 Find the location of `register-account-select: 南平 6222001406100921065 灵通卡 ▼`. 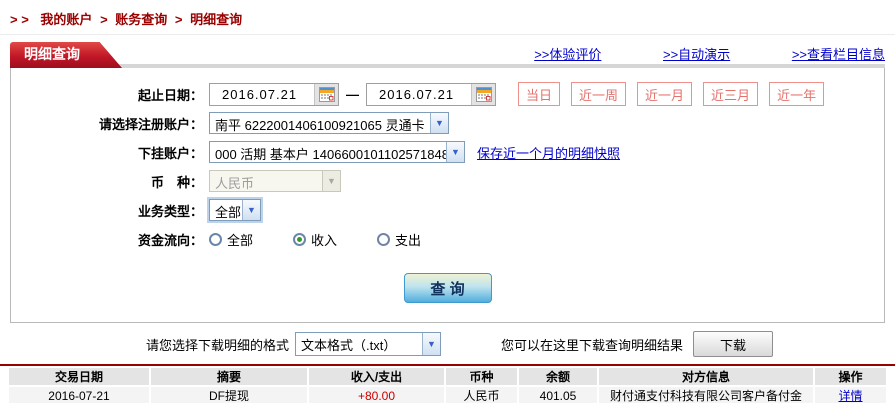

register-account-select: 南平 6222001406100921065 灵通卡 ▼ is located at coordinates (329, 123).